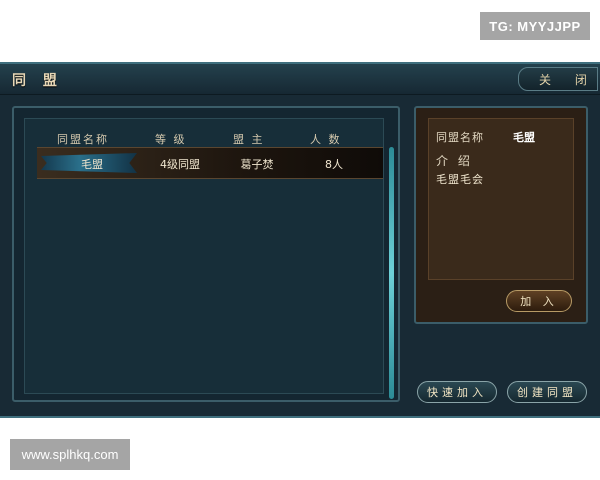 The image size is (600, 480). What do you see at coordinates (454, 161) in the screenshot?
I see `info-intro-label: 介 绍` at bounding box center [454, 161].